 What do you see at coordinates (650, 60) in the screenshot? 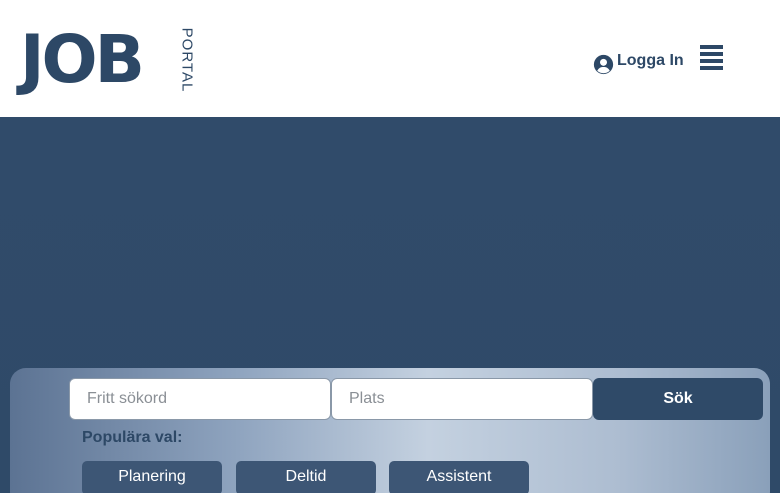
I see `login-label: Logga In` at bounding box center [650, 60].